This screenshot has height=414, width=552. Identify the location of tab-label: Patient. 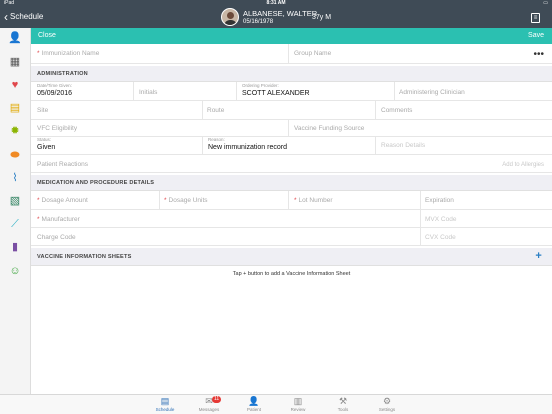
(253, 409).